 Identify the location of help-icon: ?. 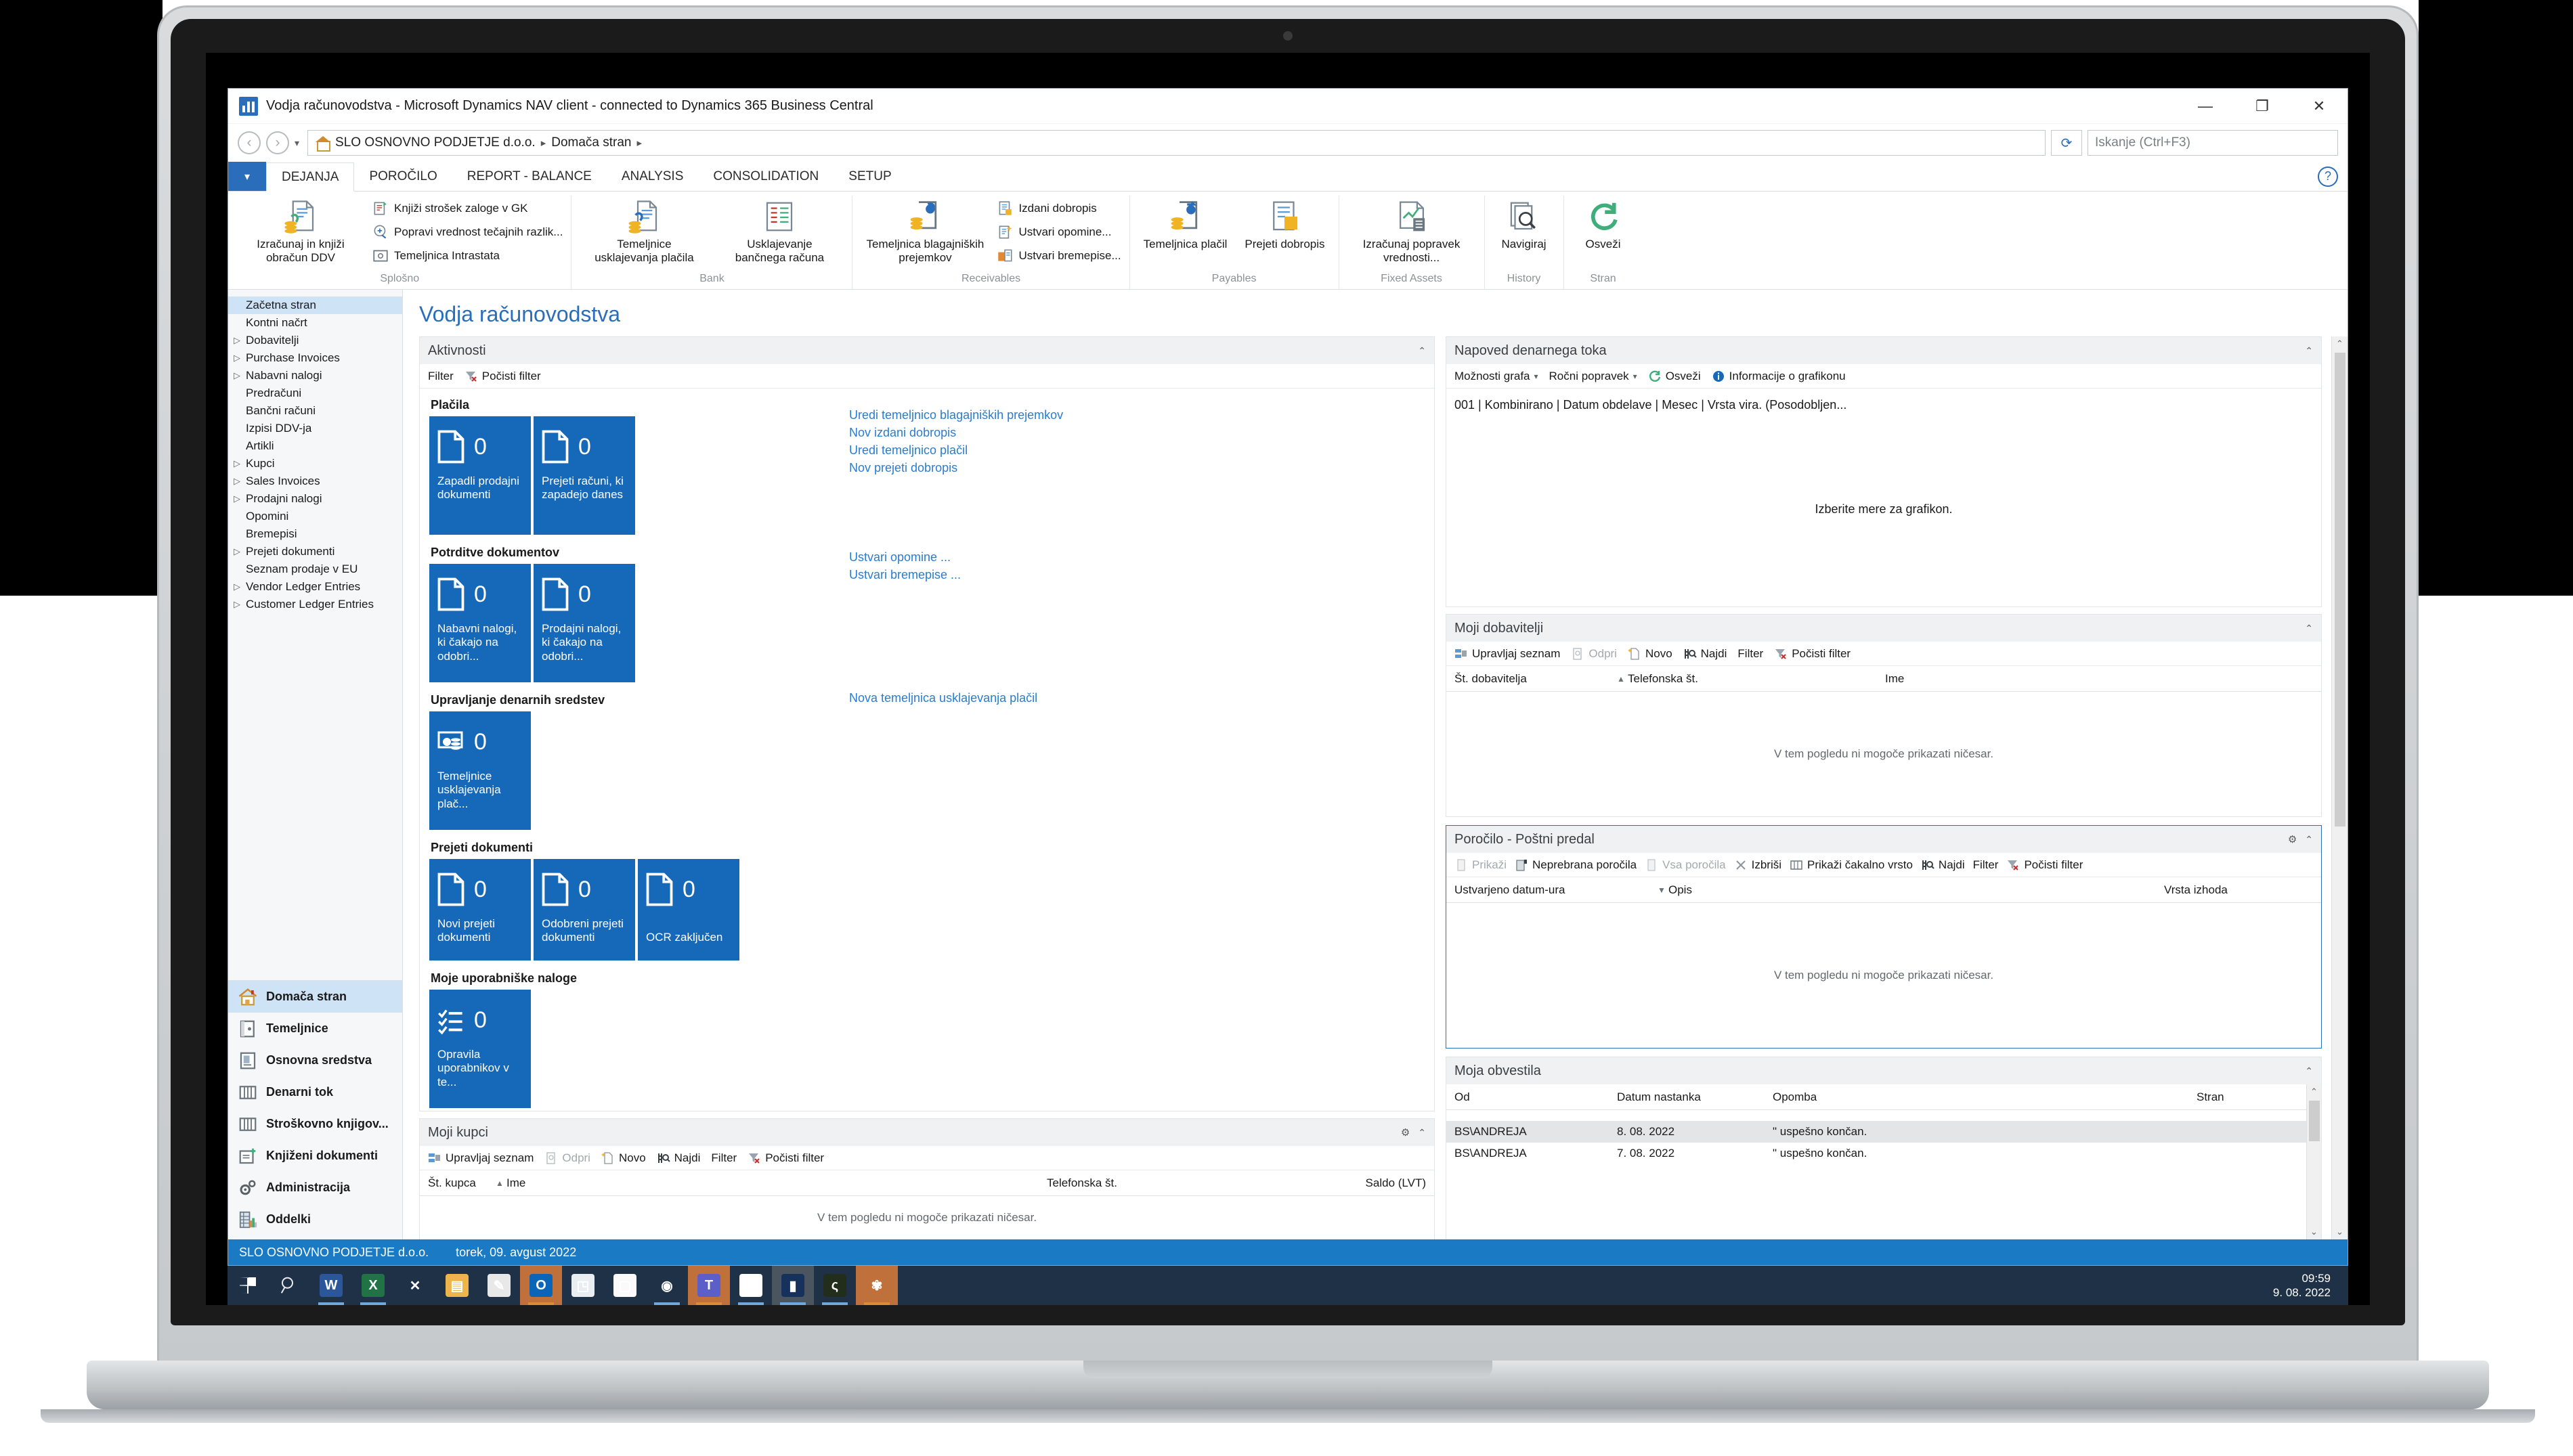
(2328, 176).